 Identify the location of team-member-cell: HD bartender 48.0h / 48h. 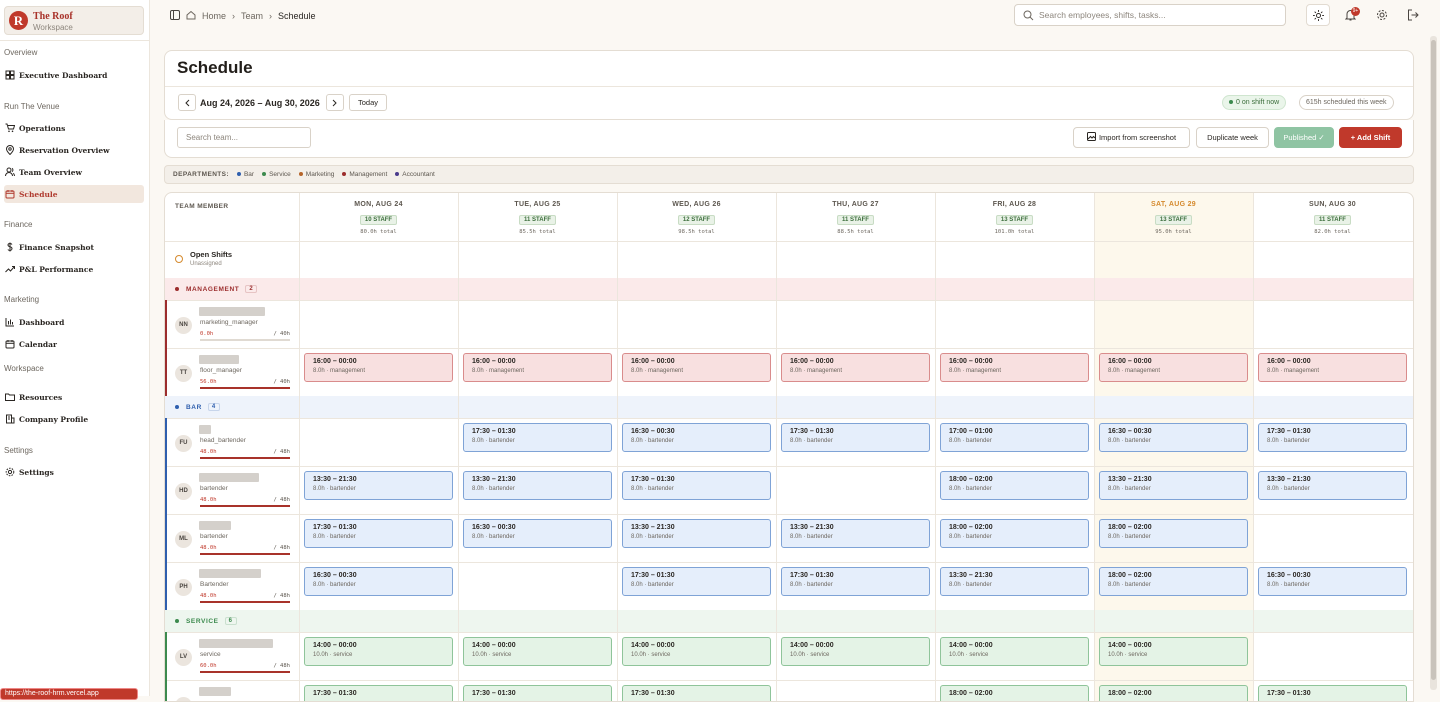
(232, 490).